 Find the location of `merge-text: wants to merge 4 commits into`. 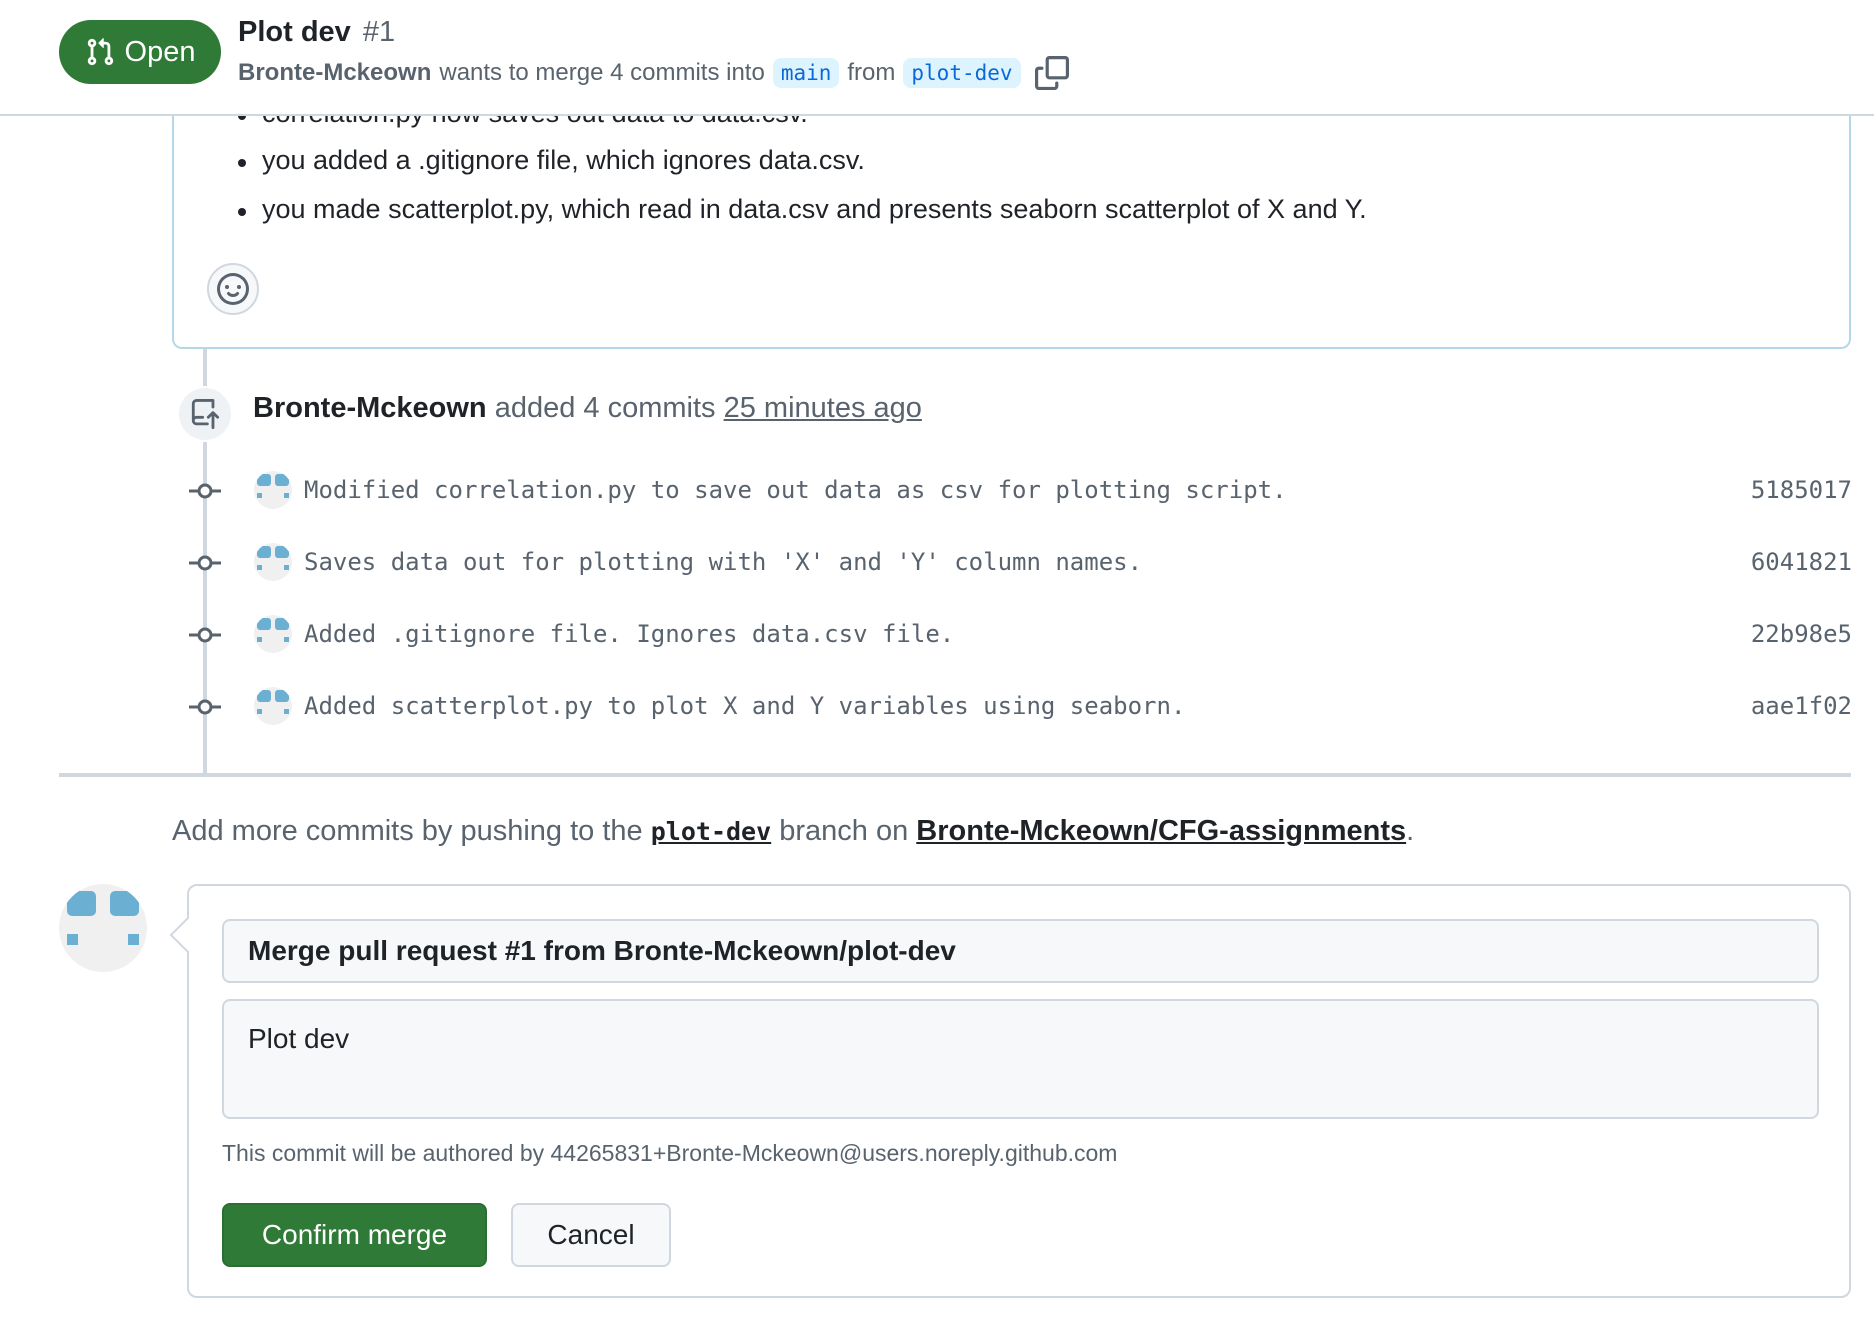

merge-text: wants to merge 4 commits into is located at coordinates (602, 72).